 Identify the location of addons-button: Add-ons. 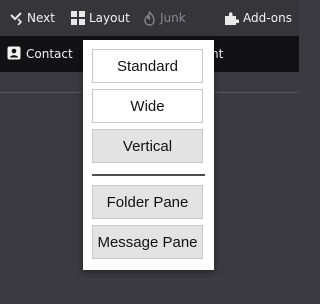
(258, 18).